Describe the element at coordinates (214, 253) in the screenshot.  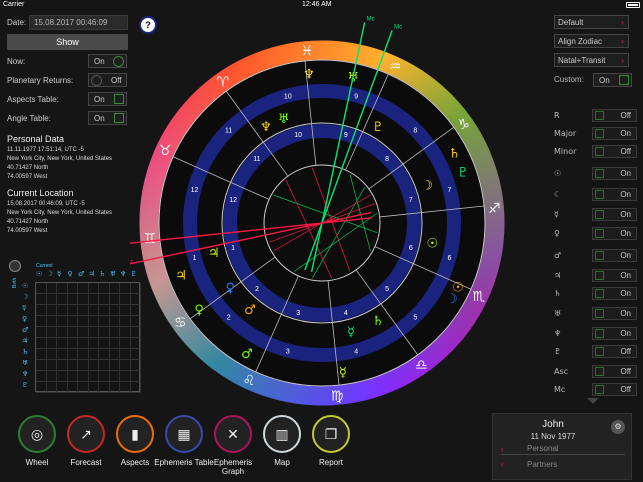
I see `natal-planet-glyph: ♃` at that location.